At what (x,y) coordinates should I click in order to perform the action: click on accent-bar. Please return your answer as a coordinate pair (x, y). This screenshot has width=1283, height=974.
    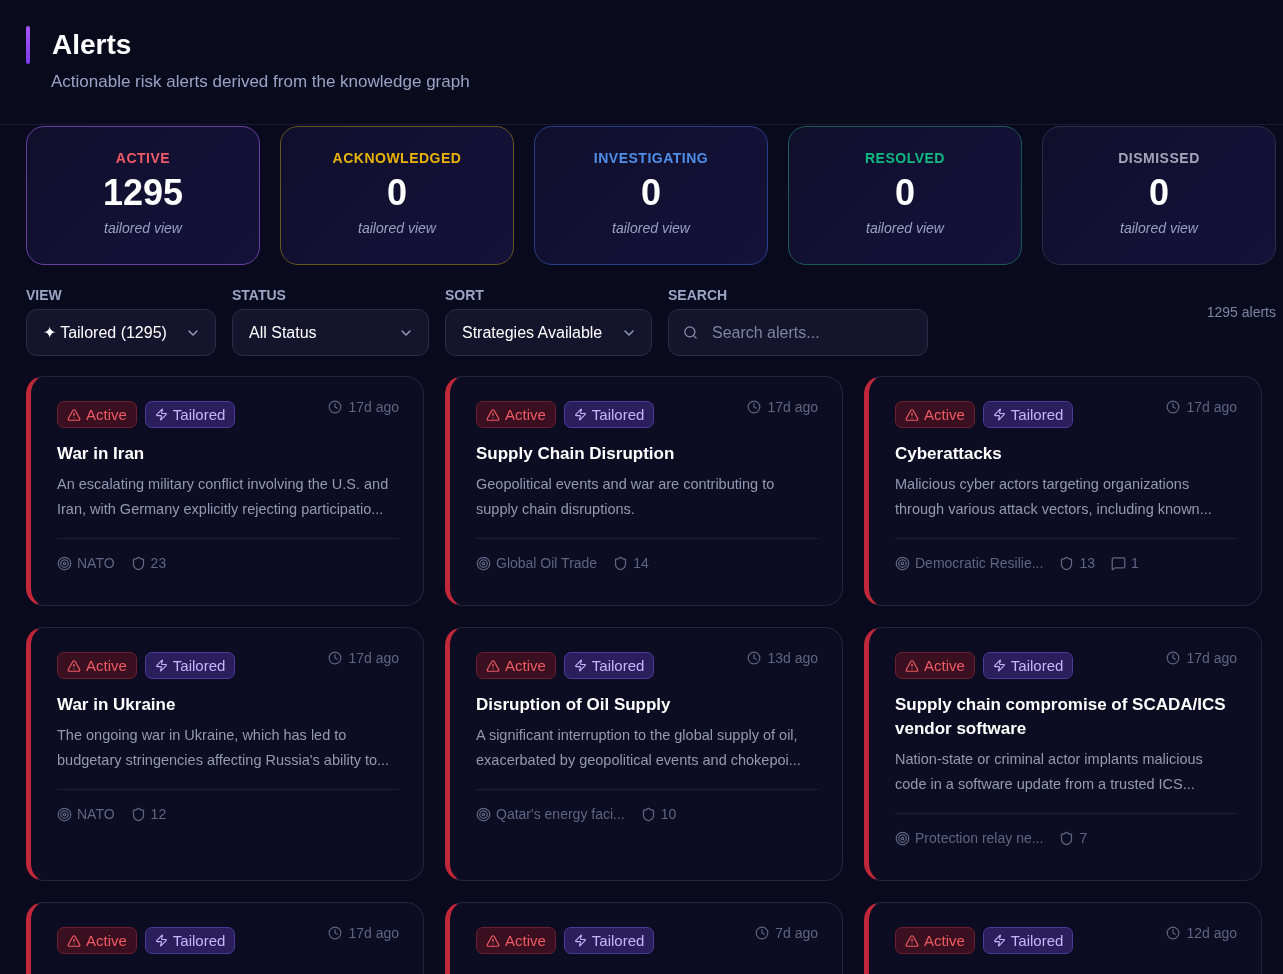
    Looking at the image, I should click on (28, 45).